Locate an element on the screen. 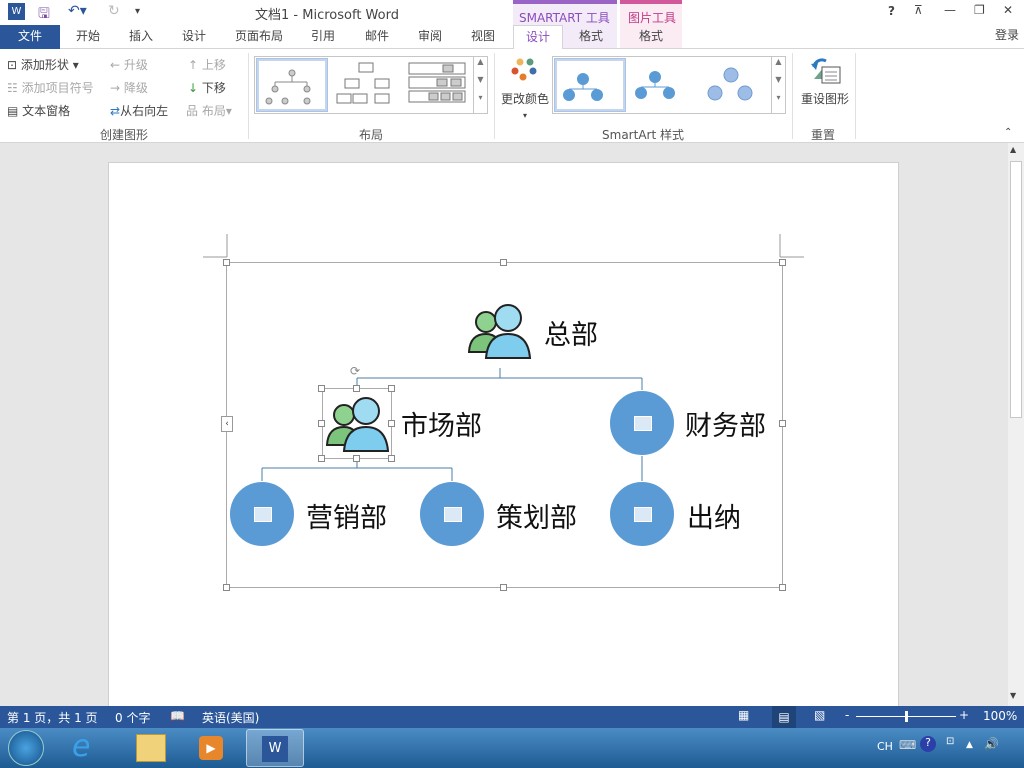 The image size is (1024, 768). node-root: 总部 is located at coordinates (571, 332).